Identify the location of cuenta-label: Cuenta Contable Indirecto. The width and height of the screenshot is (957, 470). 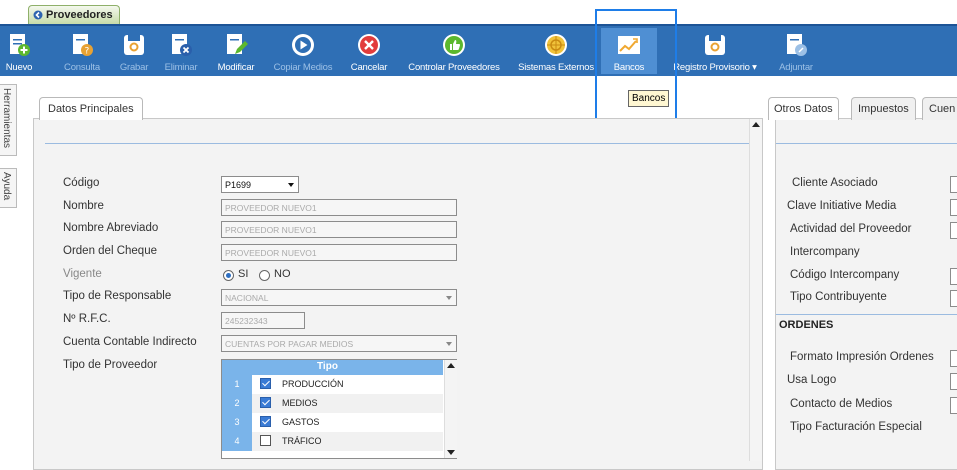
(130, 342).